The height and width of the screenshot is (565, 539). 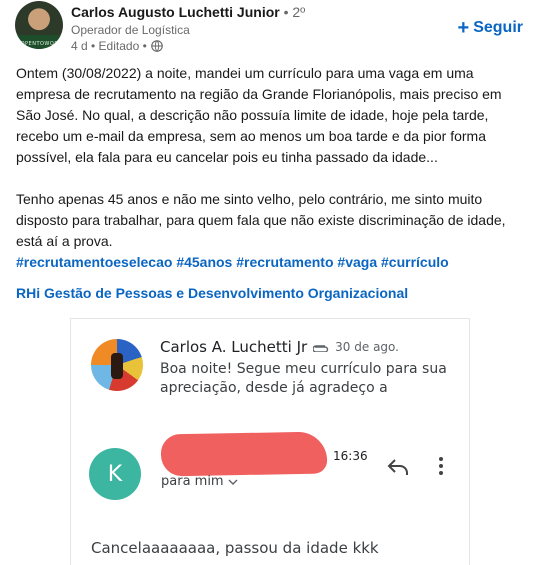 I want to click on plus-icon: +, so click(x=463, y=28).